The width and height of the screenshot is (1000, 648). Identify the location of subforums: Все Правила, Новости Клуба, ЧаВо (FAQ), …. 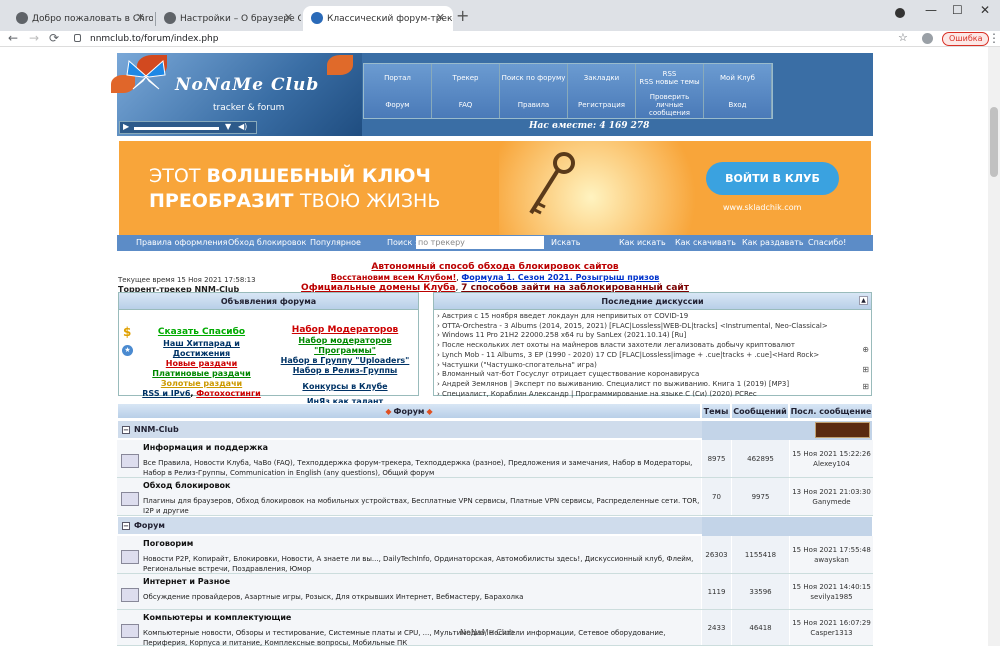
(422, 468).